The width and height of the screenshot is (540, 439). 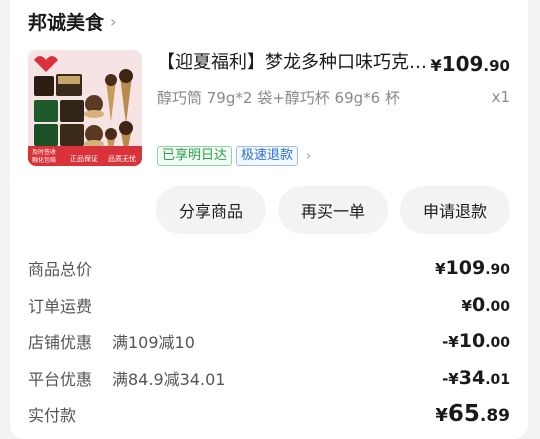 I want to click on action-buttons: 分享商品 再买一单 申请退款, so click(x=333, y=210).